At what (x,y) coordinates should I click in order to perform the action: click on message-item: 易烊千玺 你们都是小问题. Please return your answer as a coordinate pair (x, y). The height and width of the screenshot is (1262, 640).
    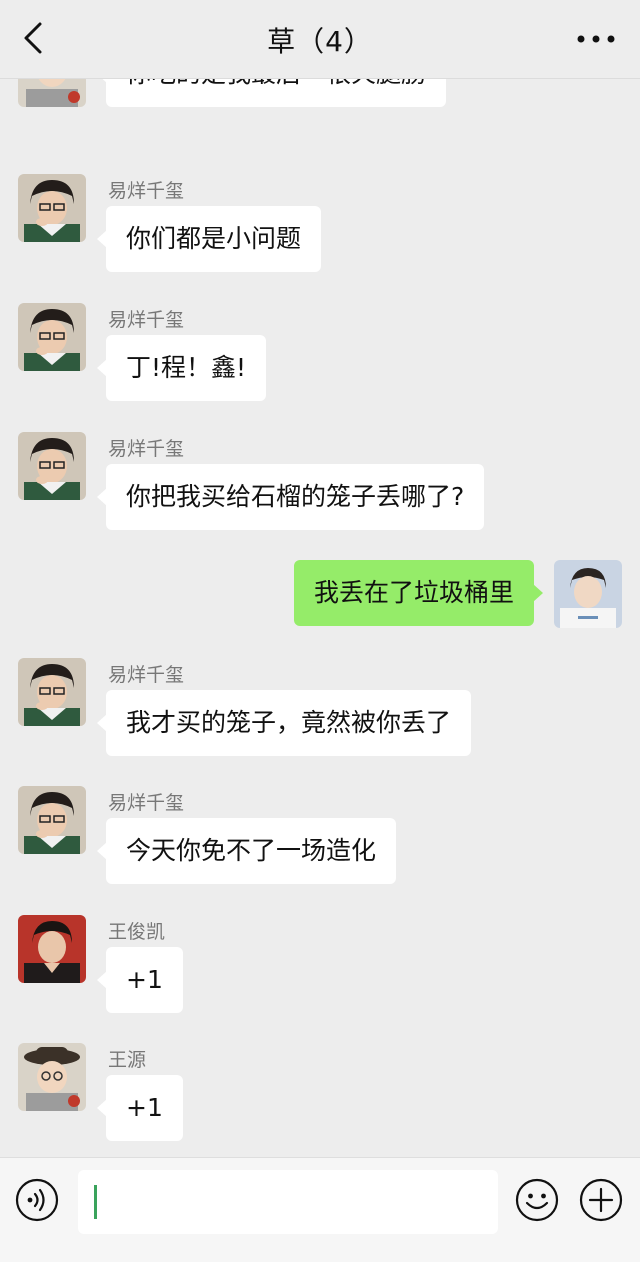
    Looking at the image, I should click on (320, 229).